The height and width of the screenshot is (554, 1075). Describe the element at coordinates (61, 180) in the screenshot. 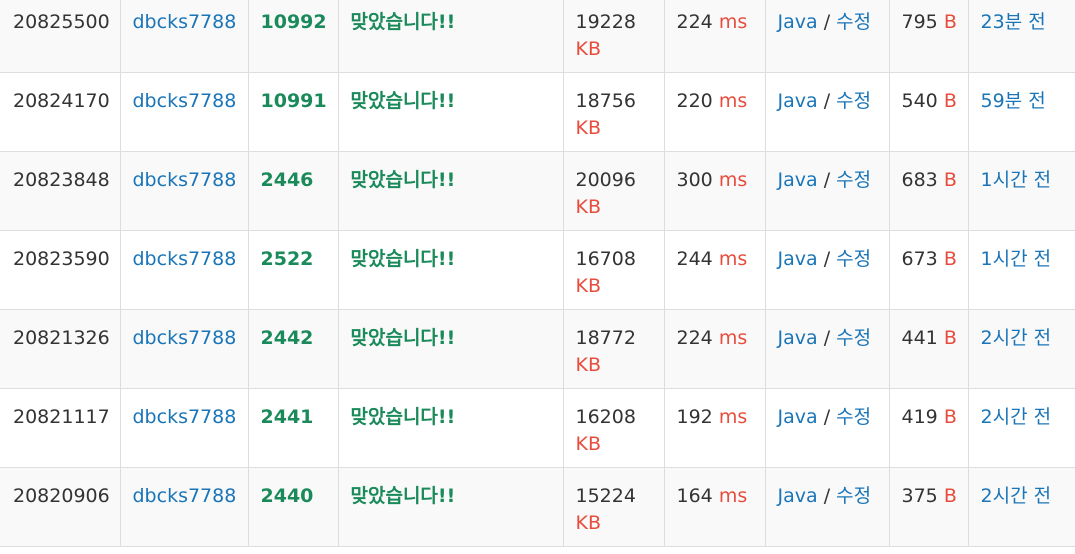

I see `submission-id: 20823848` at that location.